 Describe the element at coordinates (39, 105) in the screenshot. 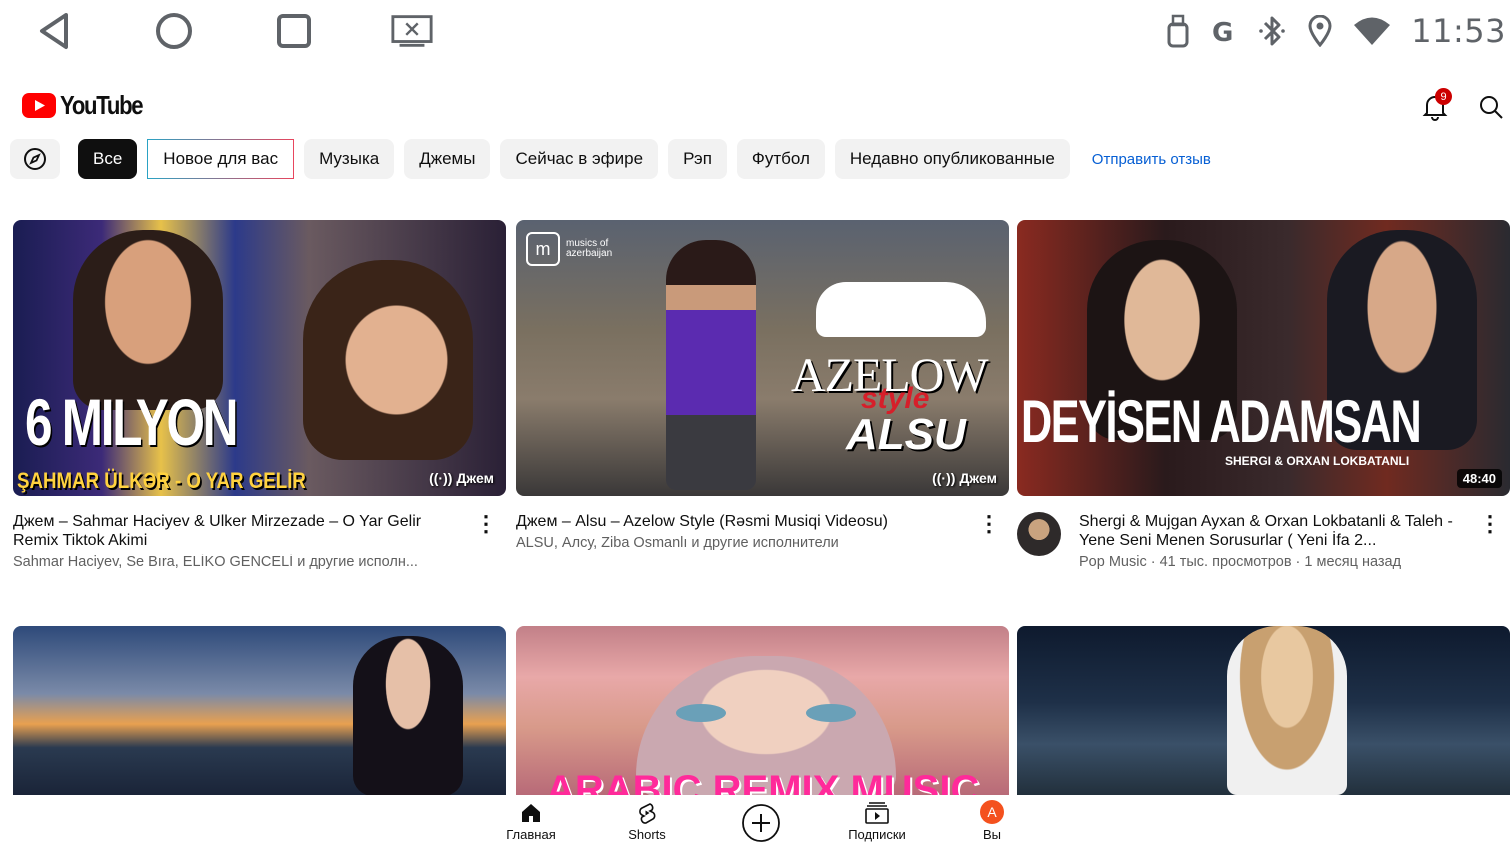

I see `youtube-play-icon` at that location.